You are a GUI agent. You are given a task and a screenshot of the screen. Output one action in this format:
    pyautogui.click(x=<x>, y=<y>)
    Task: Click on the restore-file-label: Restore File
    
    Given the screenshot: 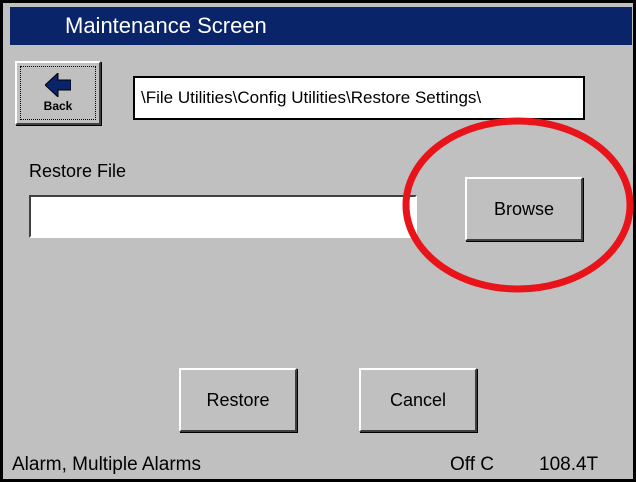 What is the action you would take?
    pyautogui.click(x=78, y=171)
    